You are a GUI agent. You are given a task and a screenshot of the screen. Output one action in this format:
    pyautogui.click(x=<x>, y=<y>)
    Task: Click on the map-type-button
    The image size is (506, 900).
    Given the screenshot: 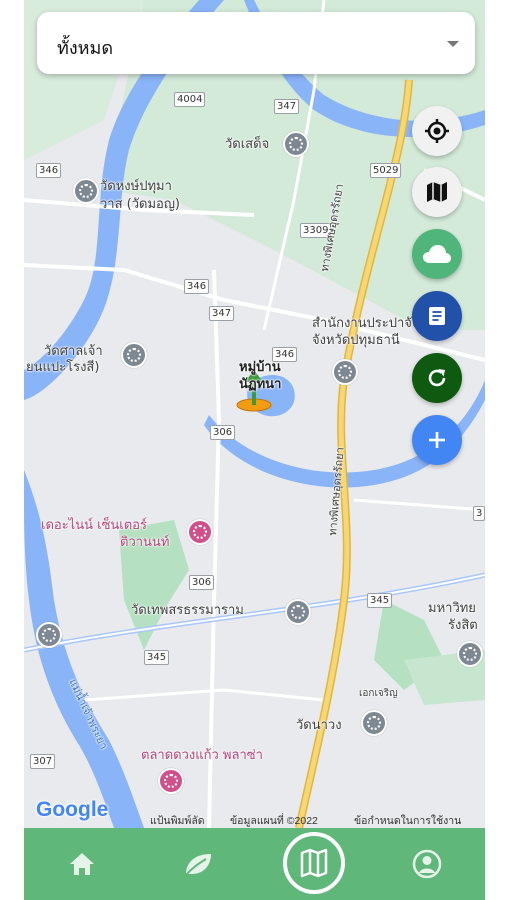 What is the action you would take?
    pyautogui.click(x=437, y=192)
    